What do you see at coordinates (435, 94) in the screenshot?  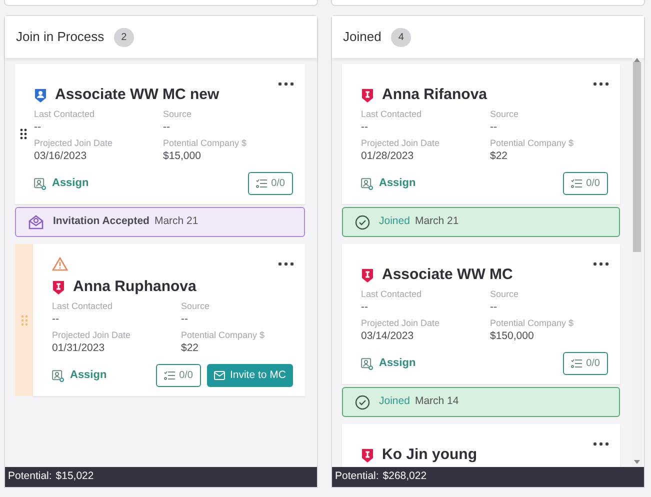 I see `contact-name: Anna Rifanova` at bounding box center [435, 94].